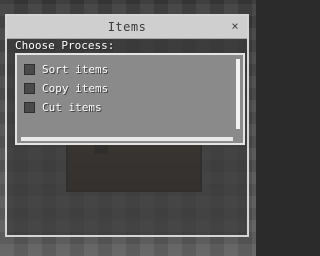  I want to click on list-scrollbar, so click(238, 94).